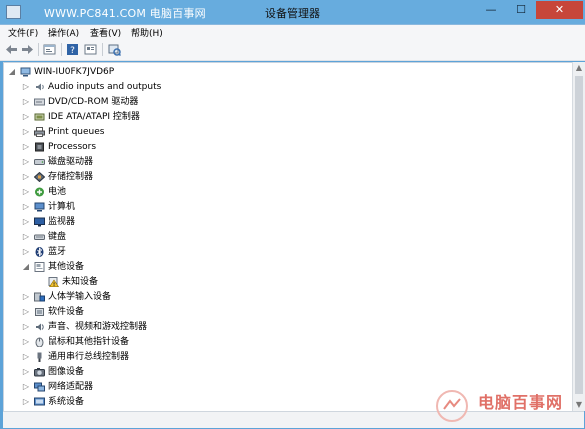 The width and height of the screenshot is (585, 429). What do you see at coordinates (284, 342) in the screenshot?
I see `tree-item: ▷ 鼠标和其他指针设备` at bounding box center [284, 342].